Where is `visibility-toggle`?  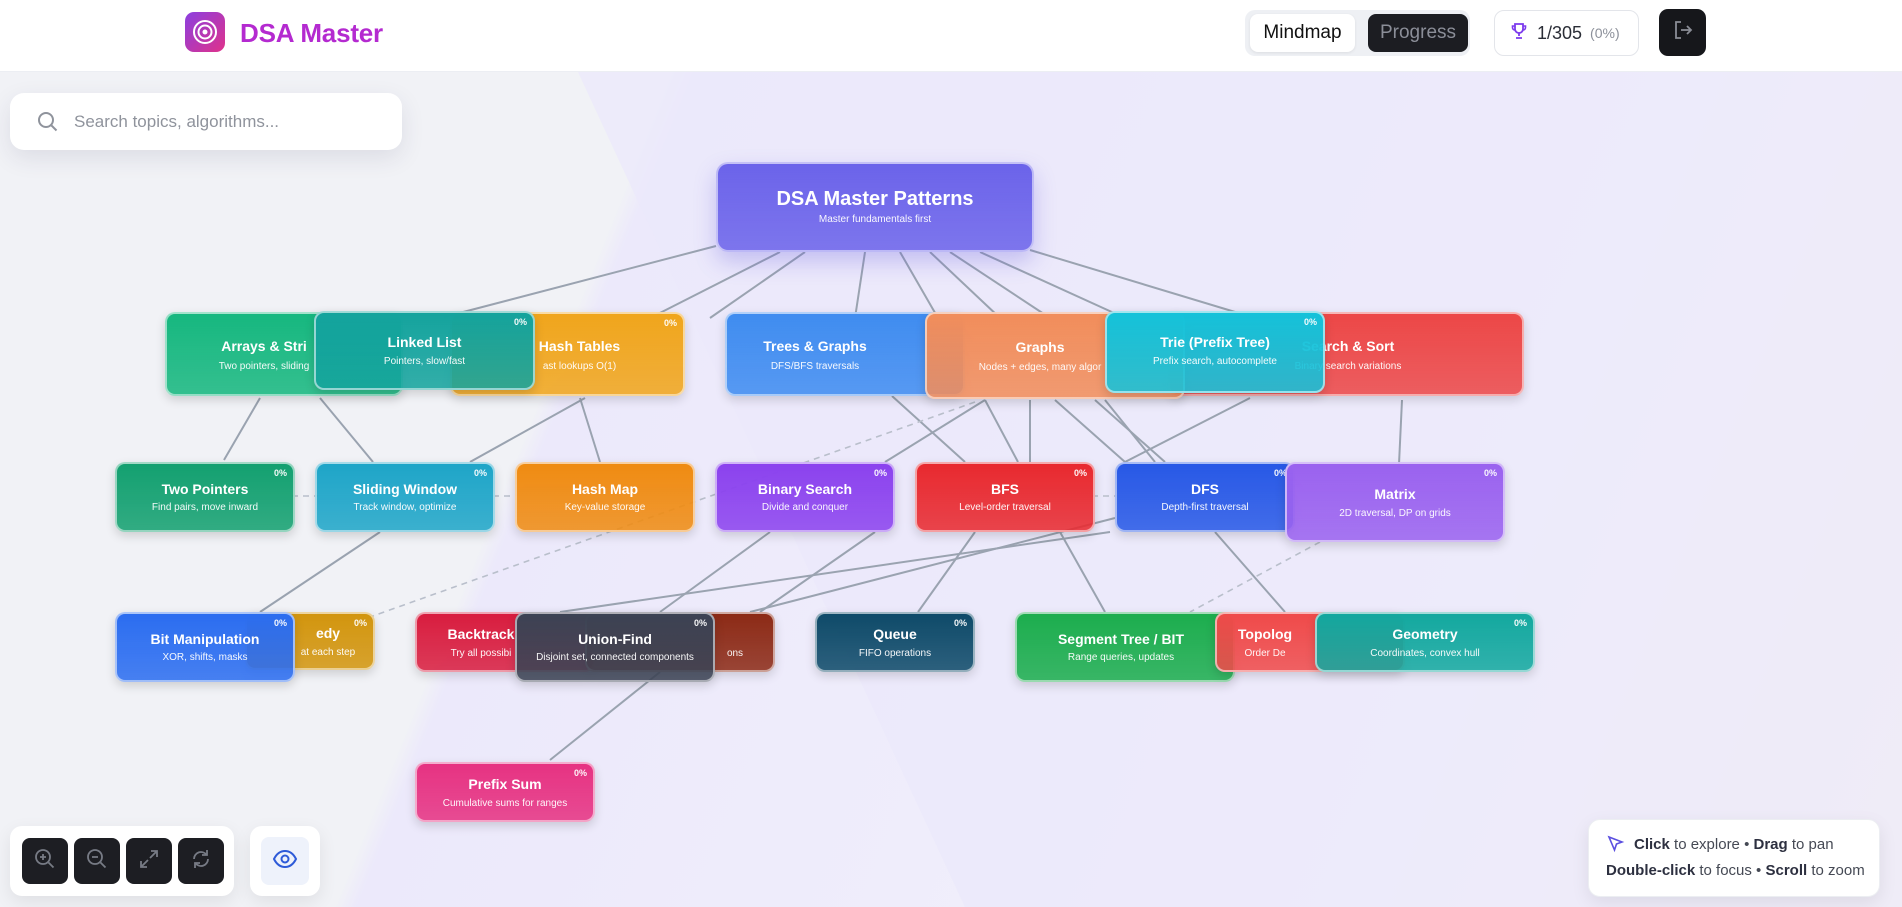 visibility-toggle is located at coordinates (285, 861).